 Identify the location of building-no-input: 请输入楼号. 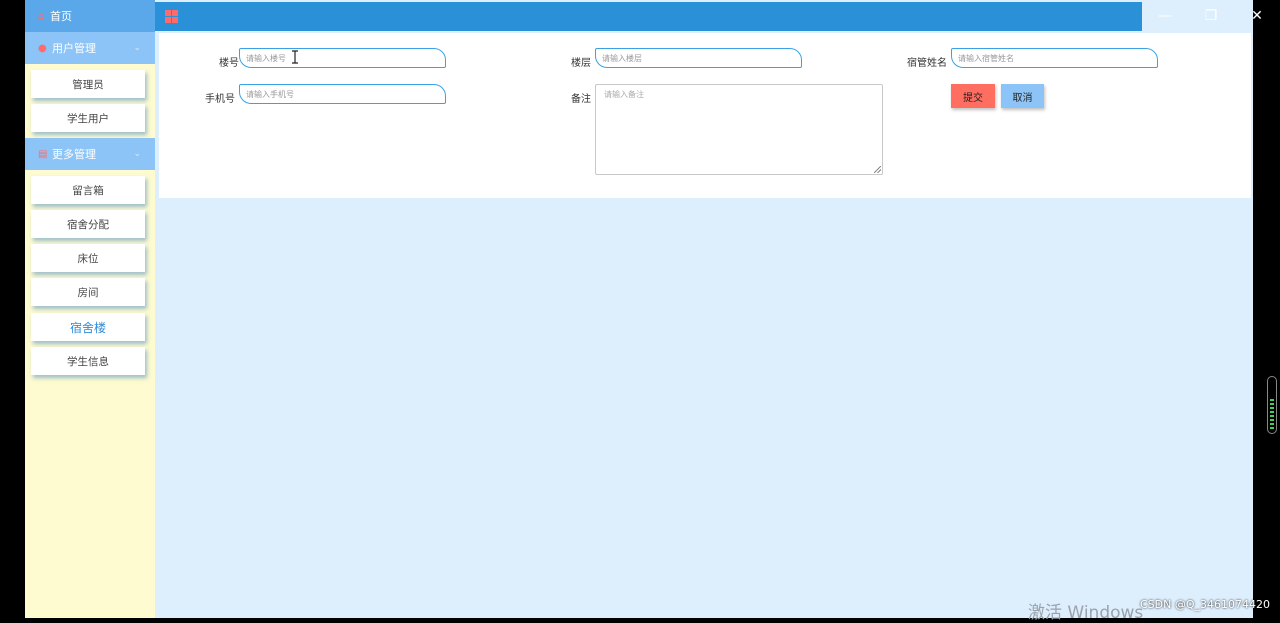
(342, 58).